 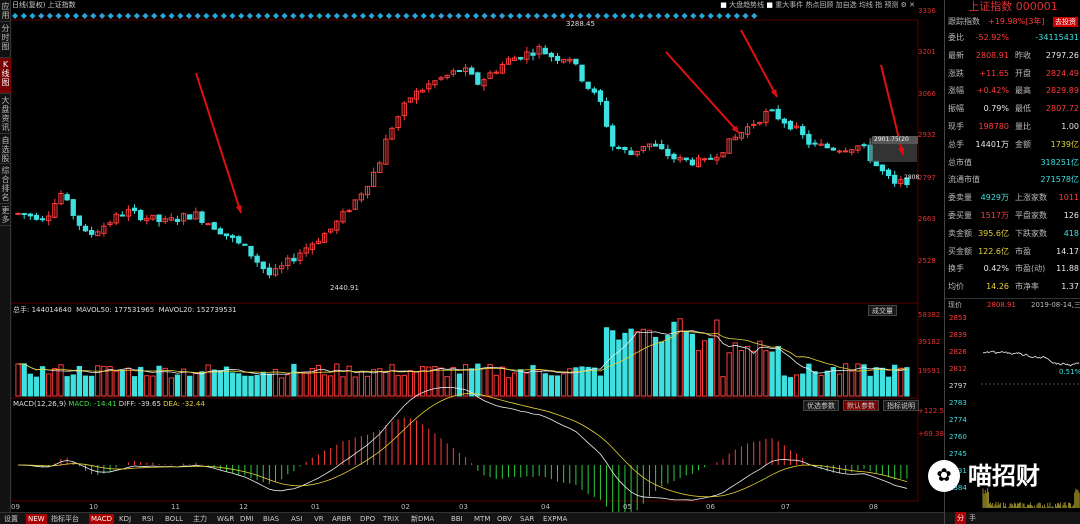 What do you see at coordinates (901, 405) in the screenshot?
I see `indicator-help-button: 指标说明` at bounding box center [901, 405].